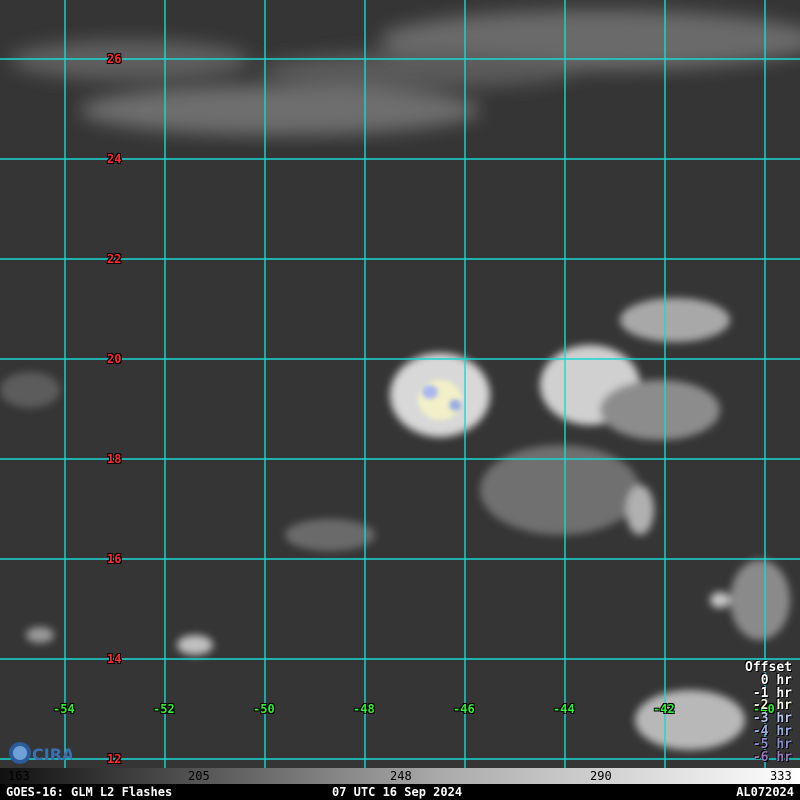  I want to click on longitude-label: -46, so click(464, 709).